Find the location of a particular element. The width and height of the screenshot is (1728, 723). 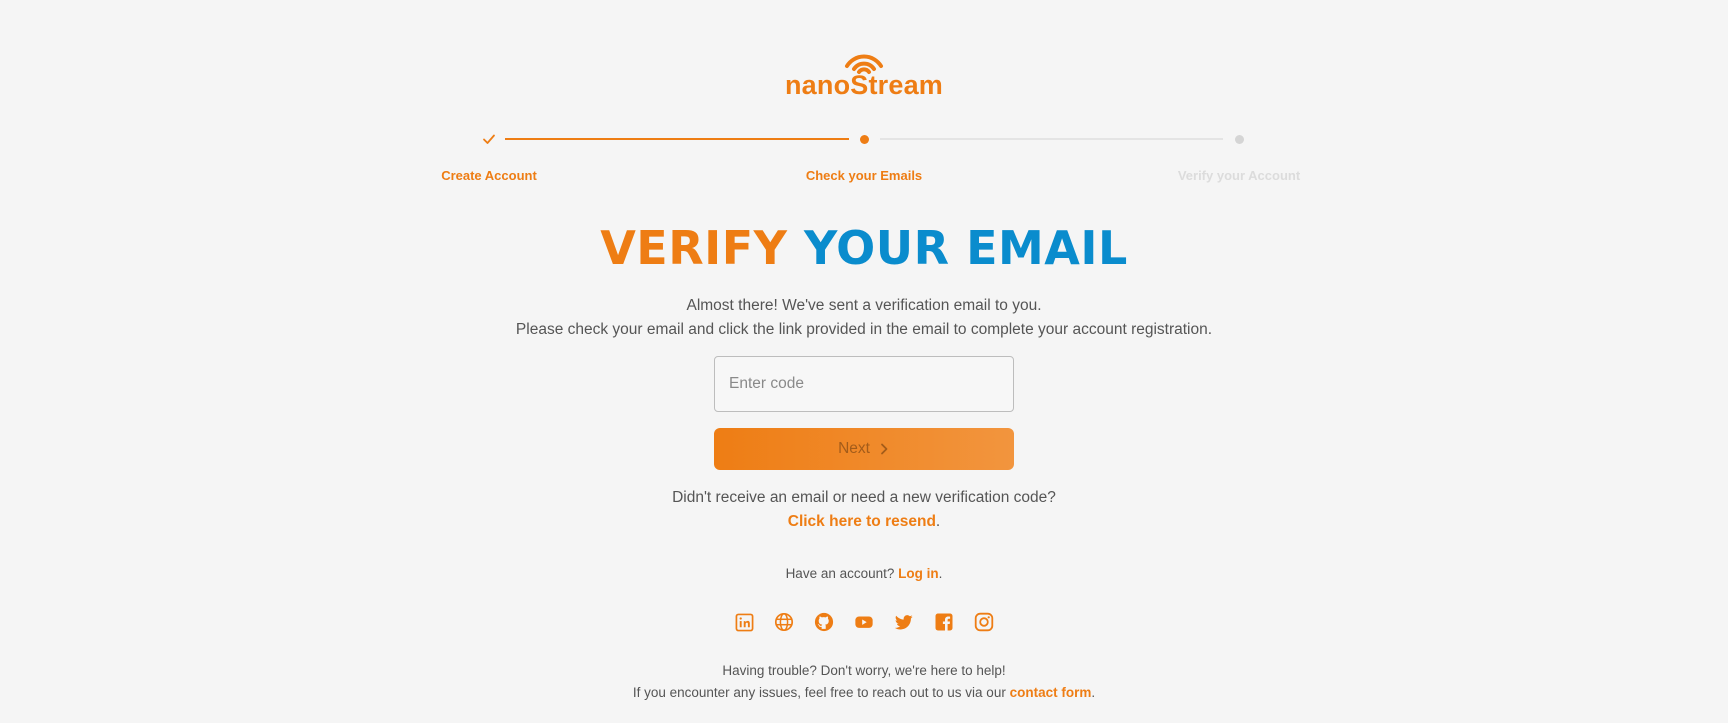

facebook-icon is located at coordinates (944, 622).